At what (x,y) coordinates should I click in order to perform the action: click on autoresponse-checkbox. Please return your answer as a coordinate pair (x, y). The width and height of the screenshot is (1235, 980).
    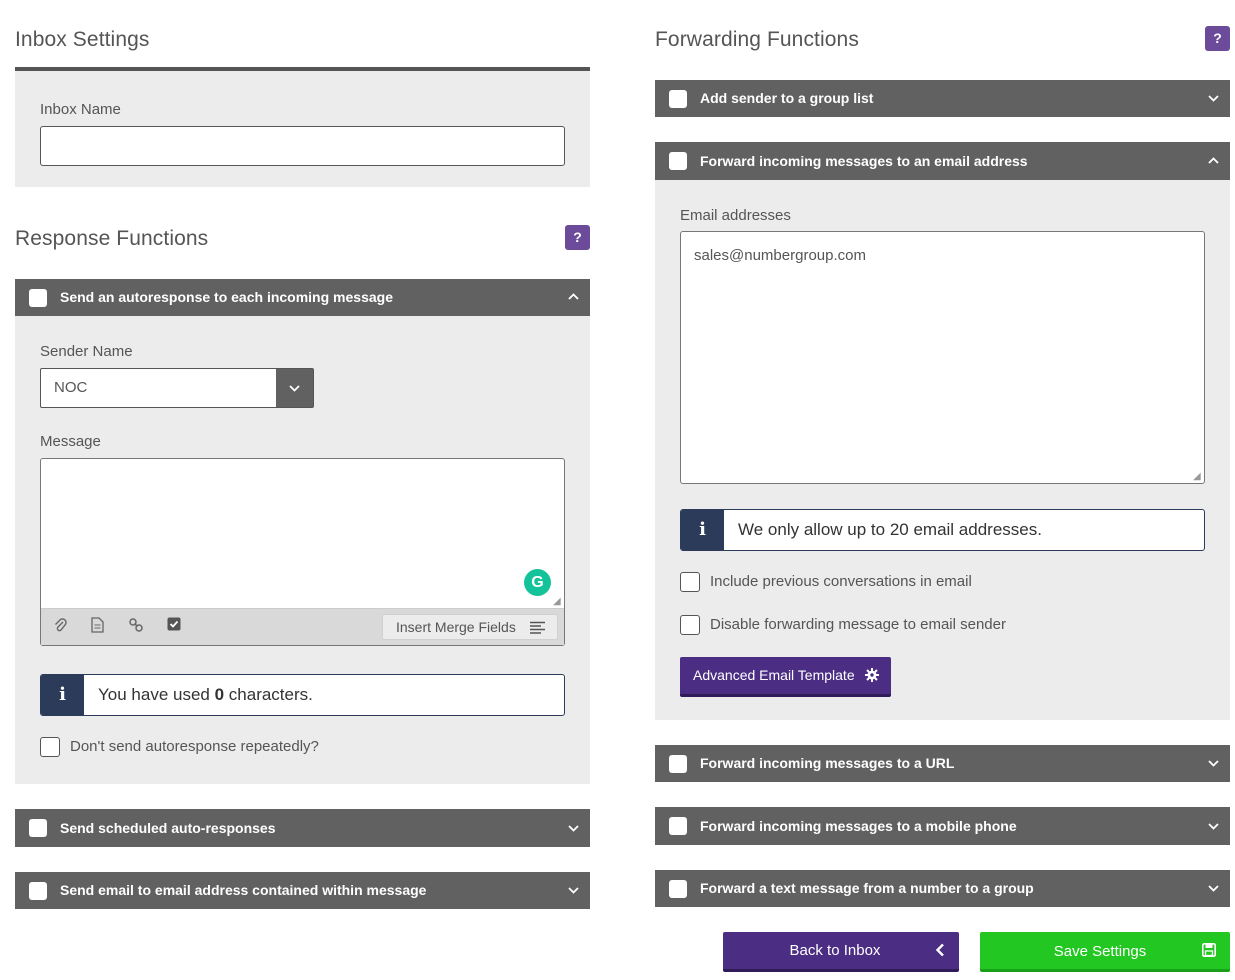
    Looking at the image, I should click on (38, 298).